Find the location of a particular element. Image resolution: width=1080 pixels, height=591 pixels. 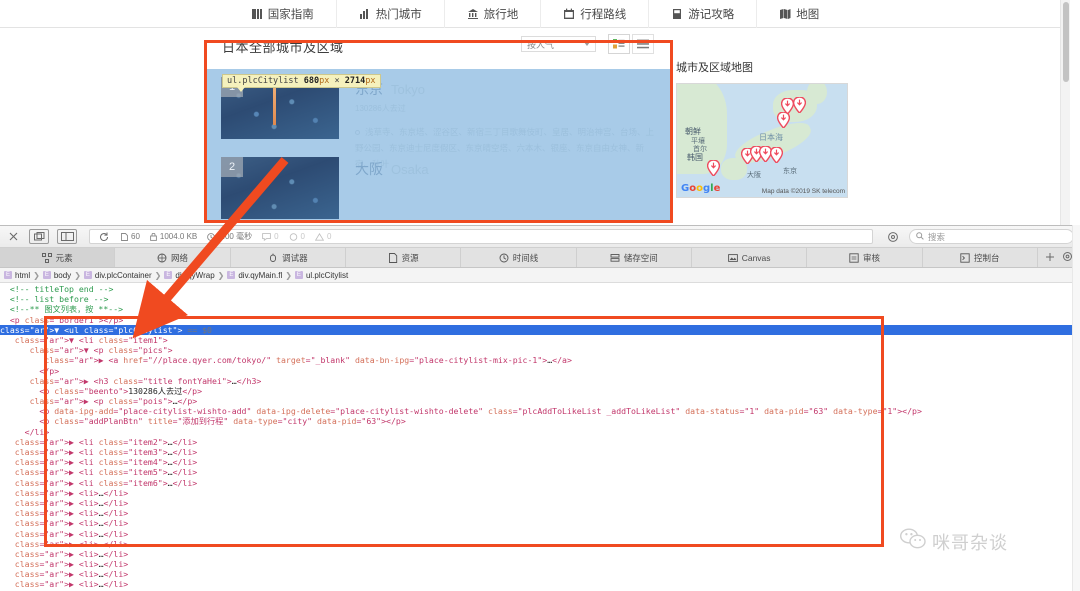

dom-tree-line: class="ar">▶ <li class="item3">…</li> is located at coordinates (540, 452).